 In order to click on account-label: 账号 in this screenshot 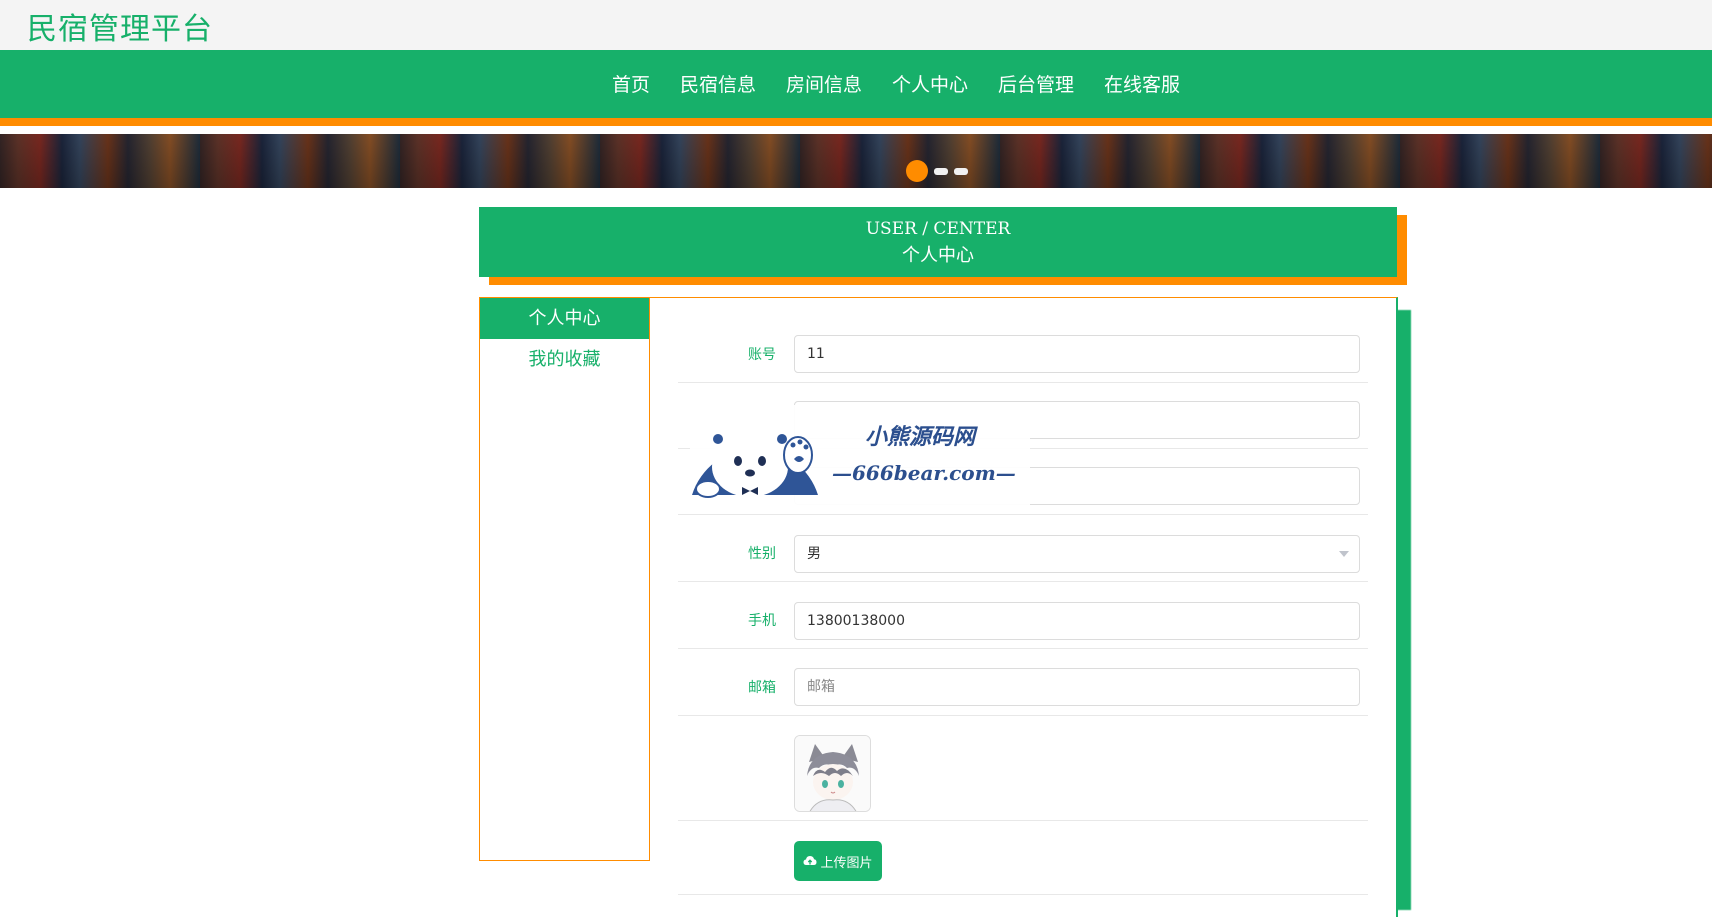, I will do `click(762, 355)`.